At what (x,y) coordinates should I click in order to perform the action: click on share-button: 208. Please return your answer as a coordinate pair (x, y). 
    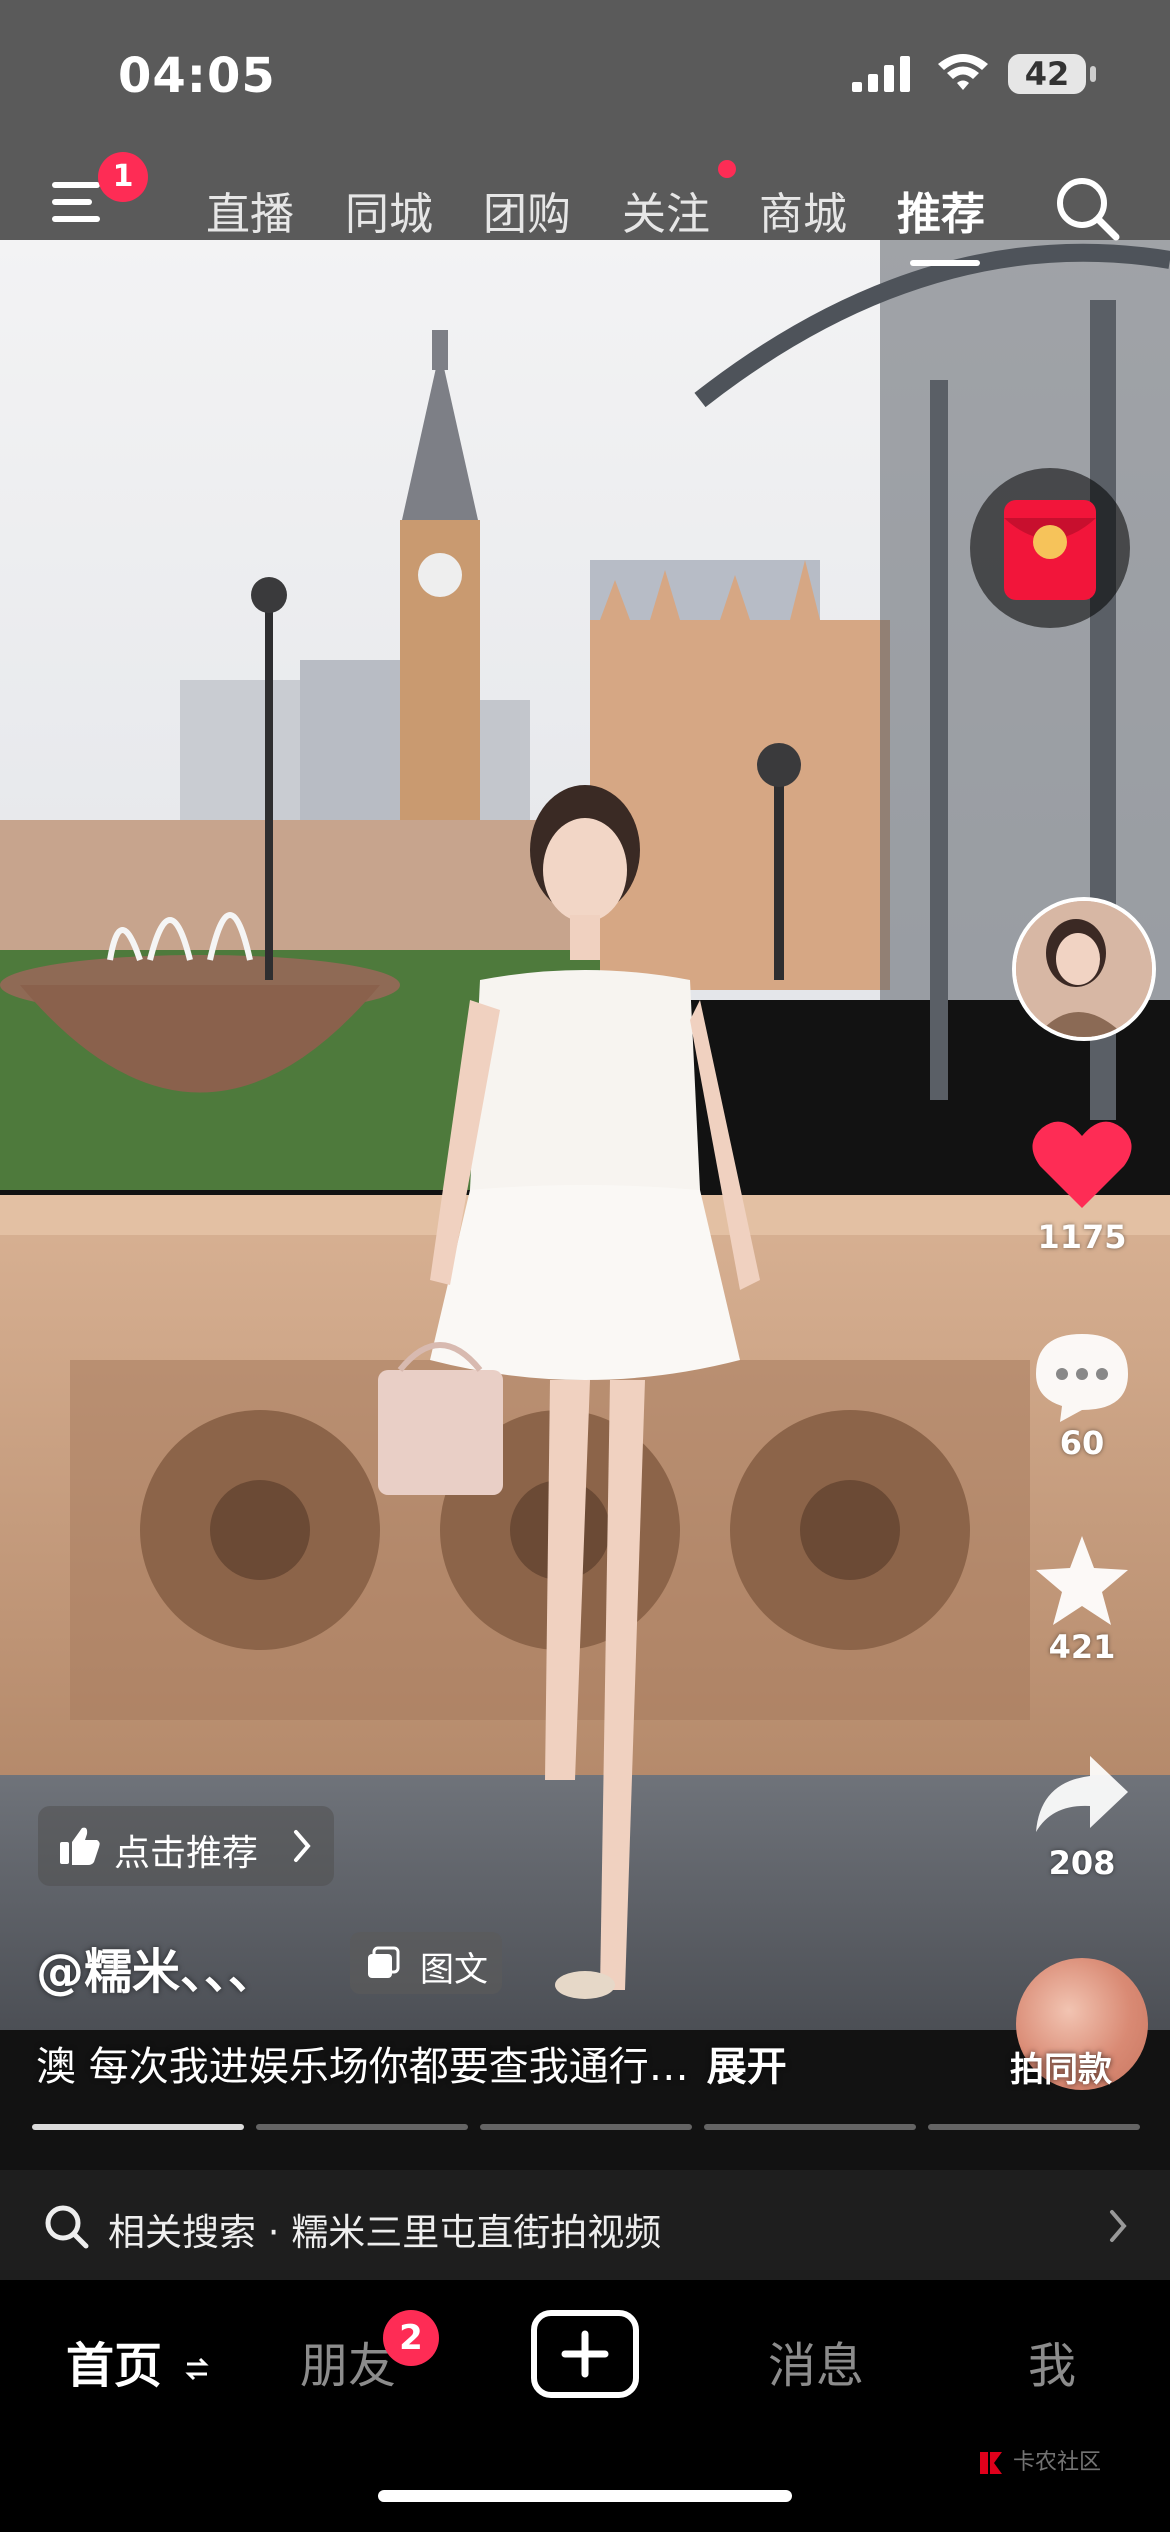
    Looking at the image, I should click on (1082, 1817).